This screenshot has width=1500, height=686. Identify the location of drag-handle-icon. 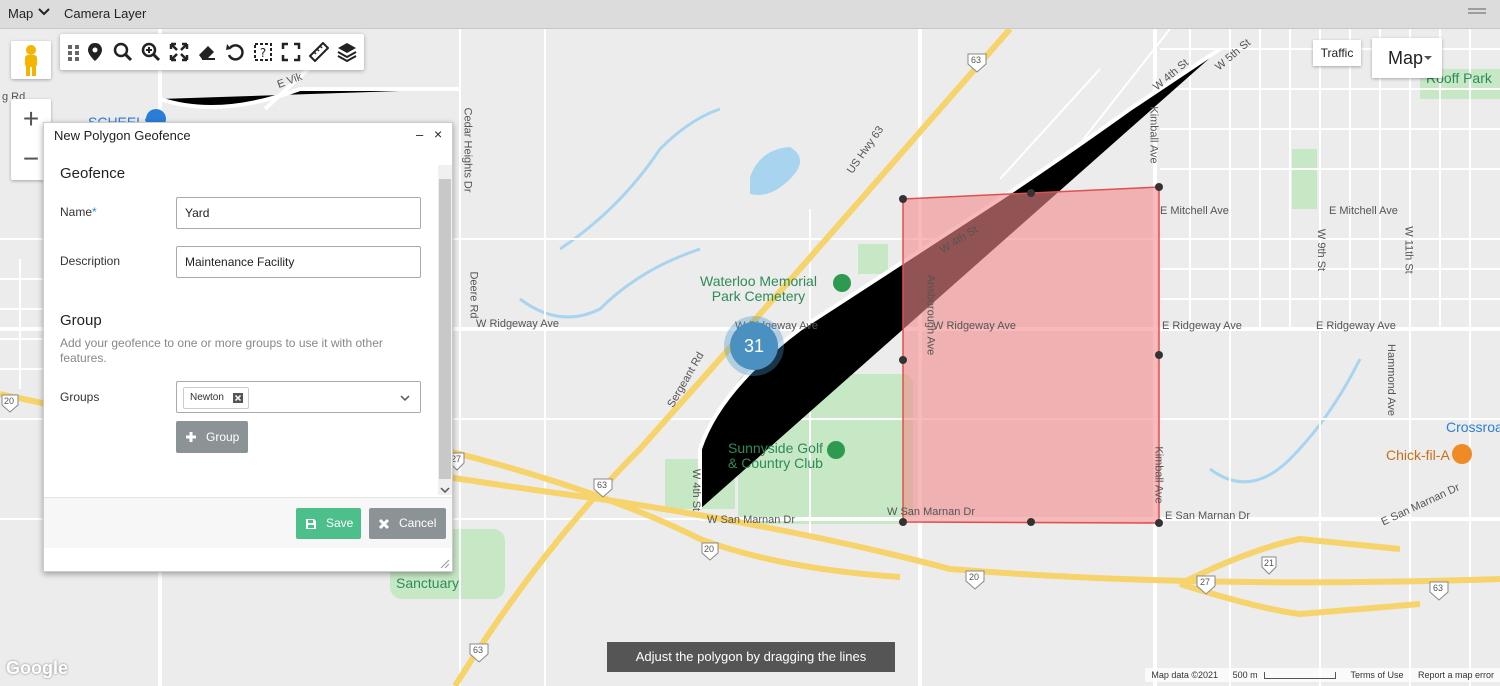
(74, 52).